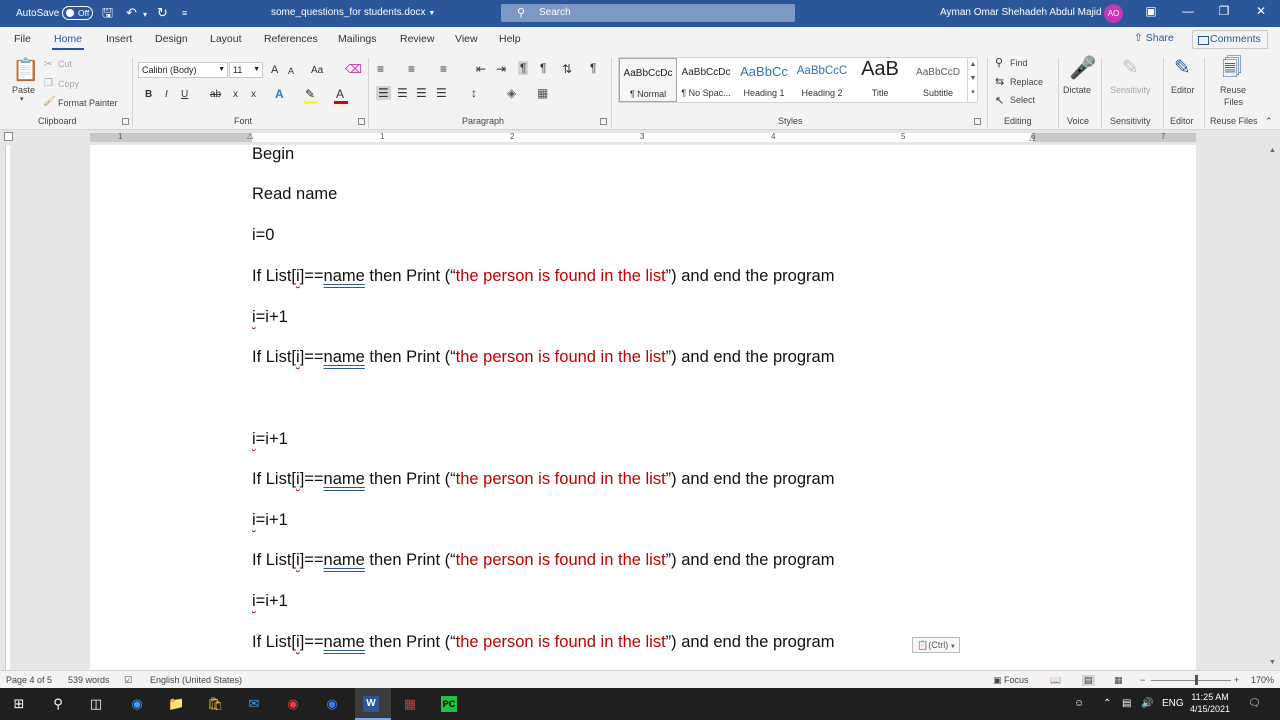 This screenshot has width=1280, height=720. Describe the element at coordinates (353, 69) in the screenshot. I see `clear-formatting-icon: ⌫` at that location.